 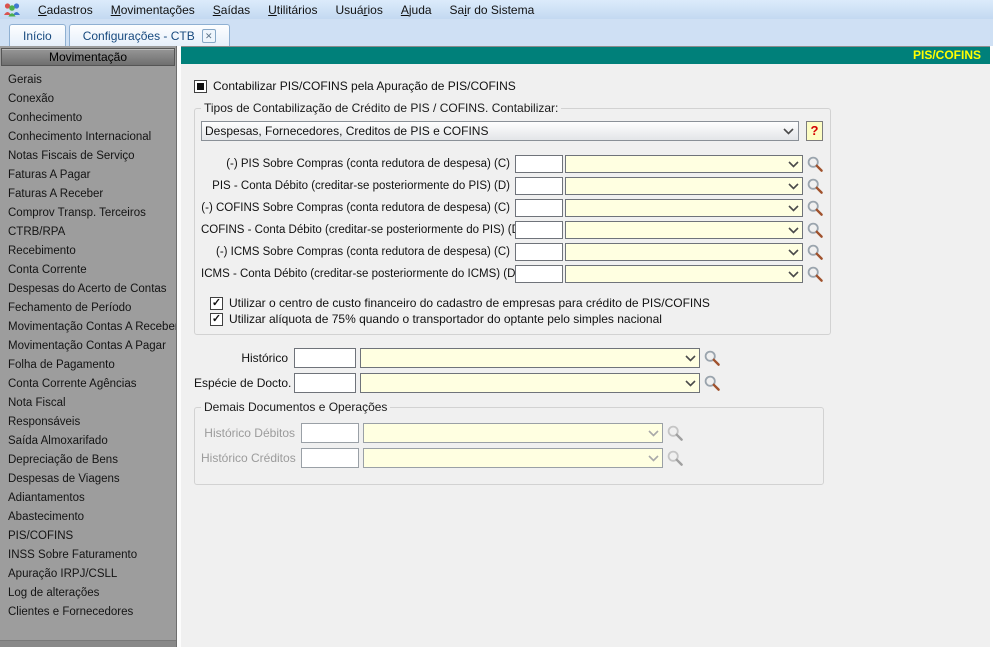 What do you see at coordinates (88, 479) in the screenshot?
I see `sidebar-item: Despesas de Viagens` at bounding box center [88, 479].